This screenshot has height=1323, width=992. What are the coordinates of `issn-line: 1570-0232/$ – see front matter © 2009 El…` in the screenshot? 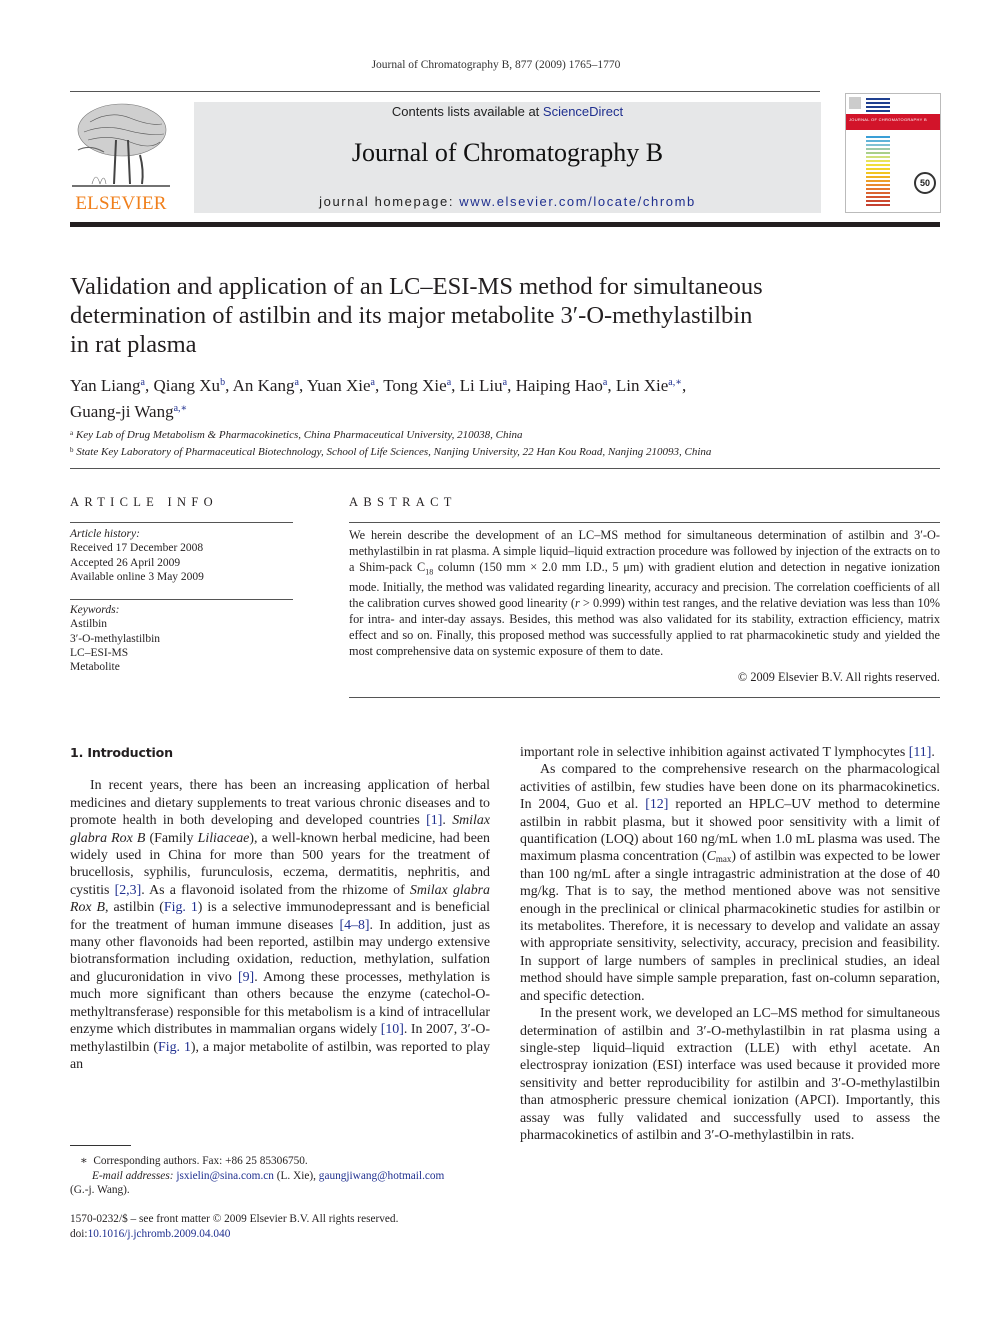 It's located at (234, 1219).